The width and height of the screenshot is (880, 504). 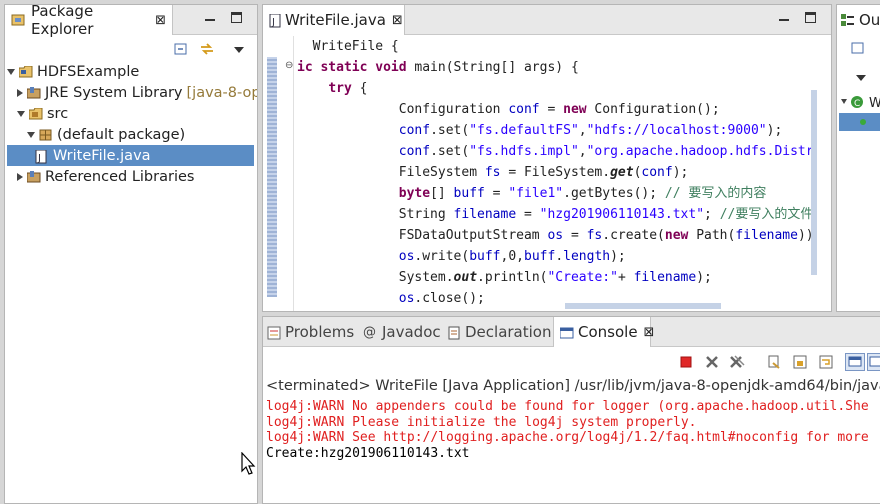 What do you see at coordinates (46, 135) in the screenshot?
I see `package-icon` at bounding box center [46, 135].